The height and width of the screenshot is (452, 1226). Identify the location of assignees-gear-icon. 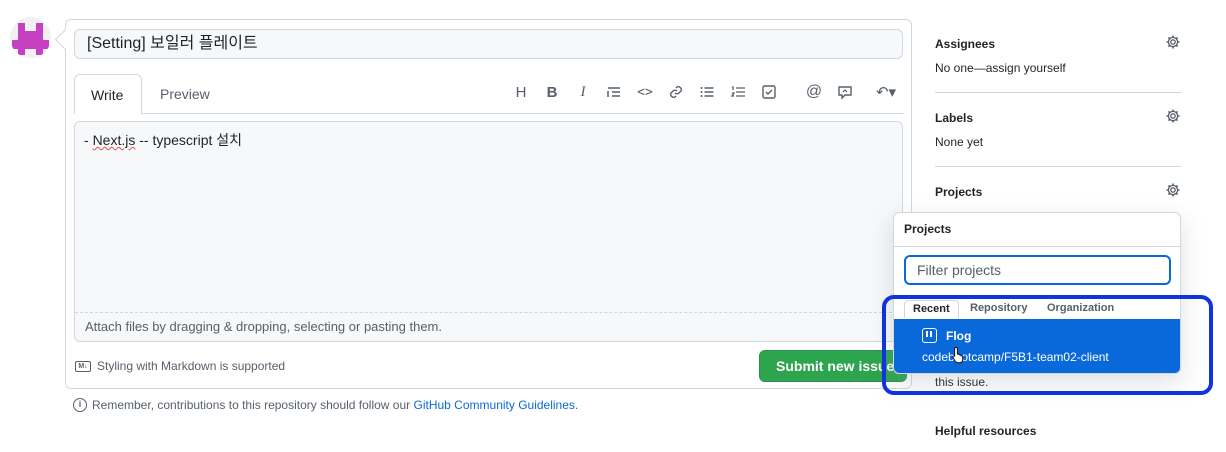
(1173, 42).